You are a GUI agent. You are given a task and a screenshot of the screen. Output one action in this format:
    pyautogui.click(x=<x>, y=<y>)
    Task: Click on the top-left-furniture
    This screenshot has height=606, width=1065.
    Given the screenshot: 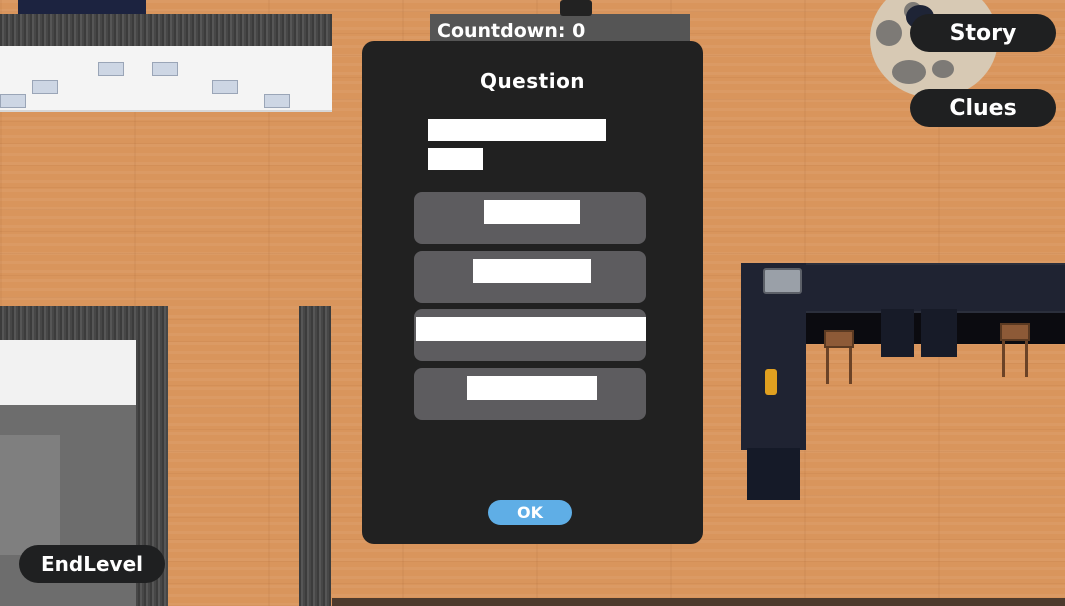 What is the action you would take?
    pyautogui.click(x=82, y=7)
    